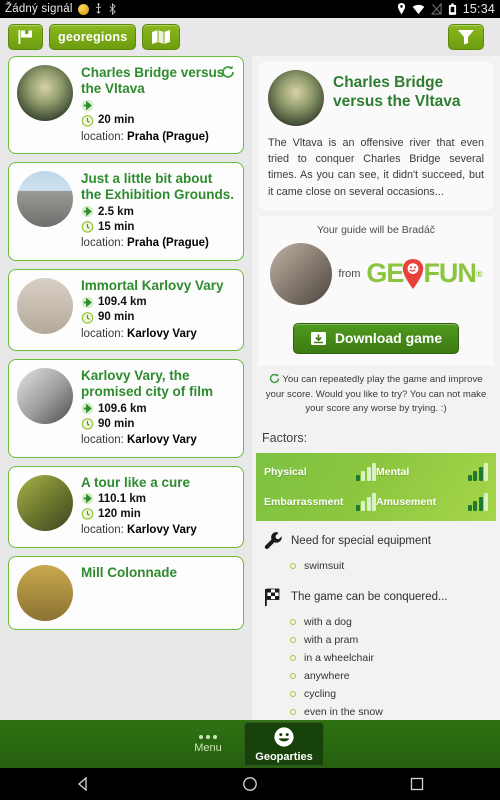  Describe the element at coordinates (318, 338) in the screenshot. I see `download-icon` at that location.